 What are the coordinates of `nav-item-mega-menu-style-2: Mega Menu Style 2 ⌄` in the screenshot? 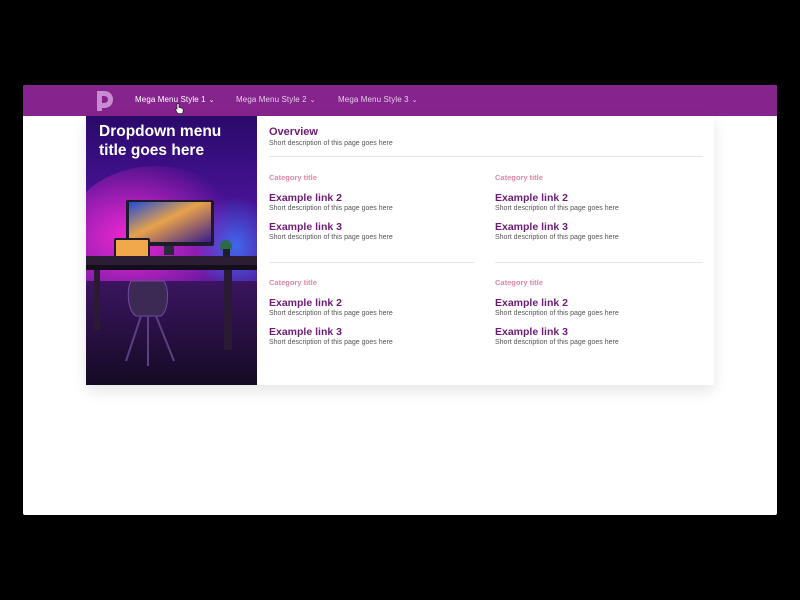 It's located at (276, 99).